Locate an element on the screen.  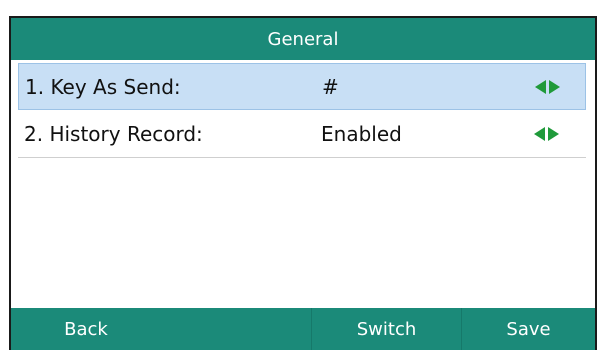
setting-value: # is located at coordinates (330, 86).